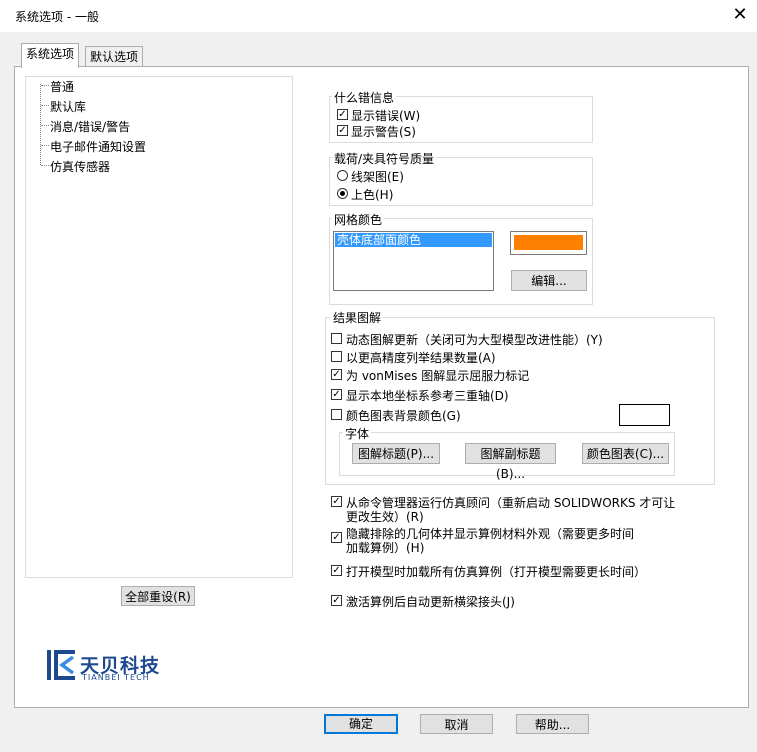  I want to click on reset-all-button: 全部重设(R), so click(158, 596).